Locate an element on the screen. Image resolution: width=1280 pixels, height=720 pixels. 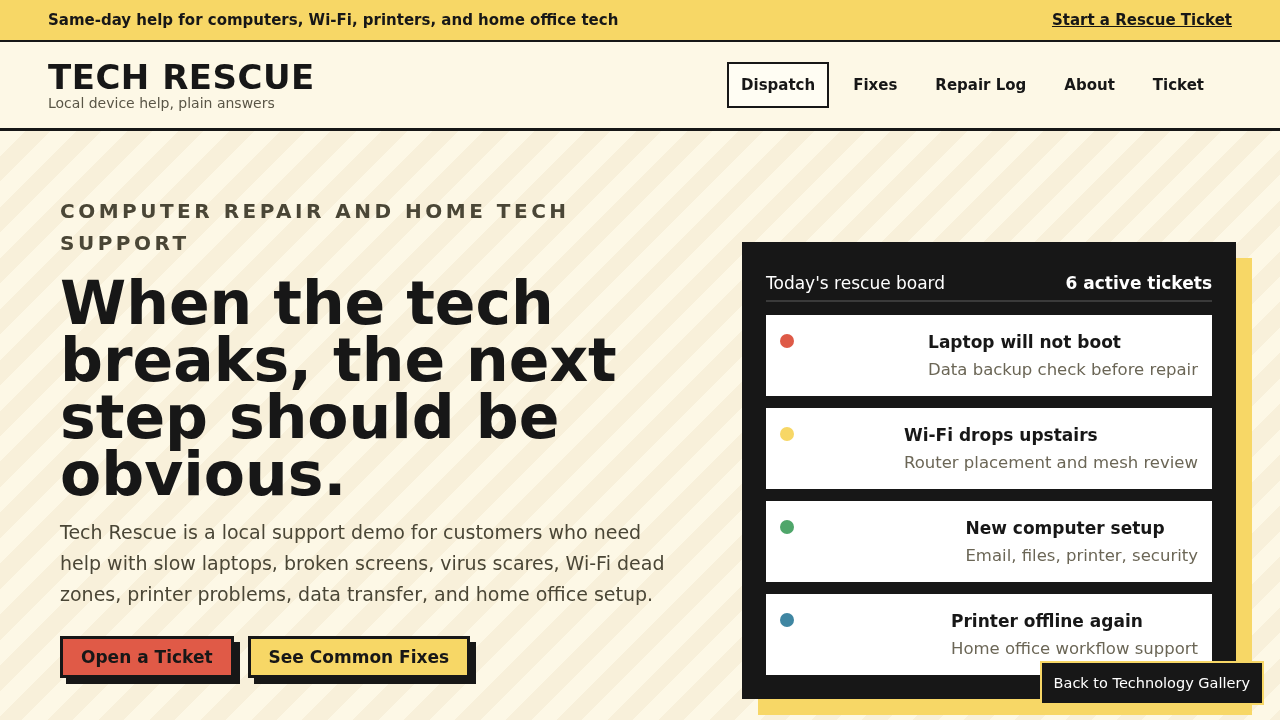
ticket-title: New computer setup is located at coordinates (1065, 528).